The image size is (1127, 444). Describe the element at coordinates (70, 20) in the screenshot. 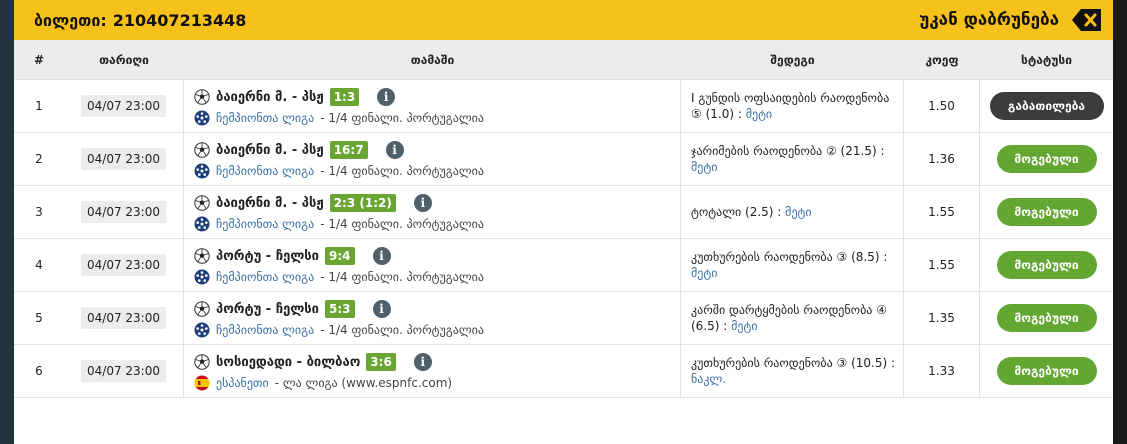

I see `ticket-label: ბილეთი:` at that location.